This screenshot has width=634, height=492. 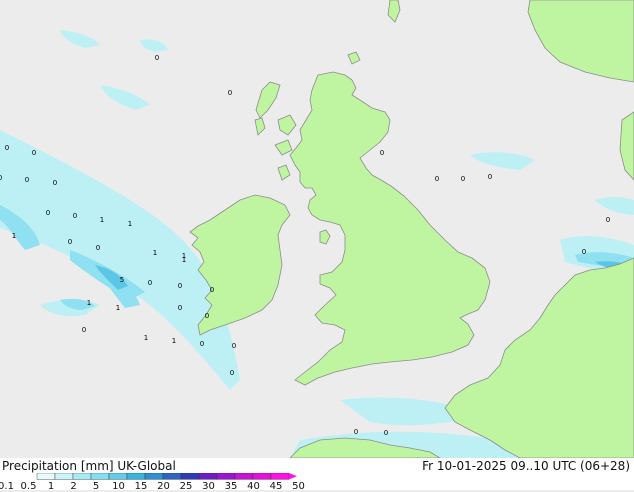 I want to click on scale-tick-label: 45, so click(x=276, y=486).